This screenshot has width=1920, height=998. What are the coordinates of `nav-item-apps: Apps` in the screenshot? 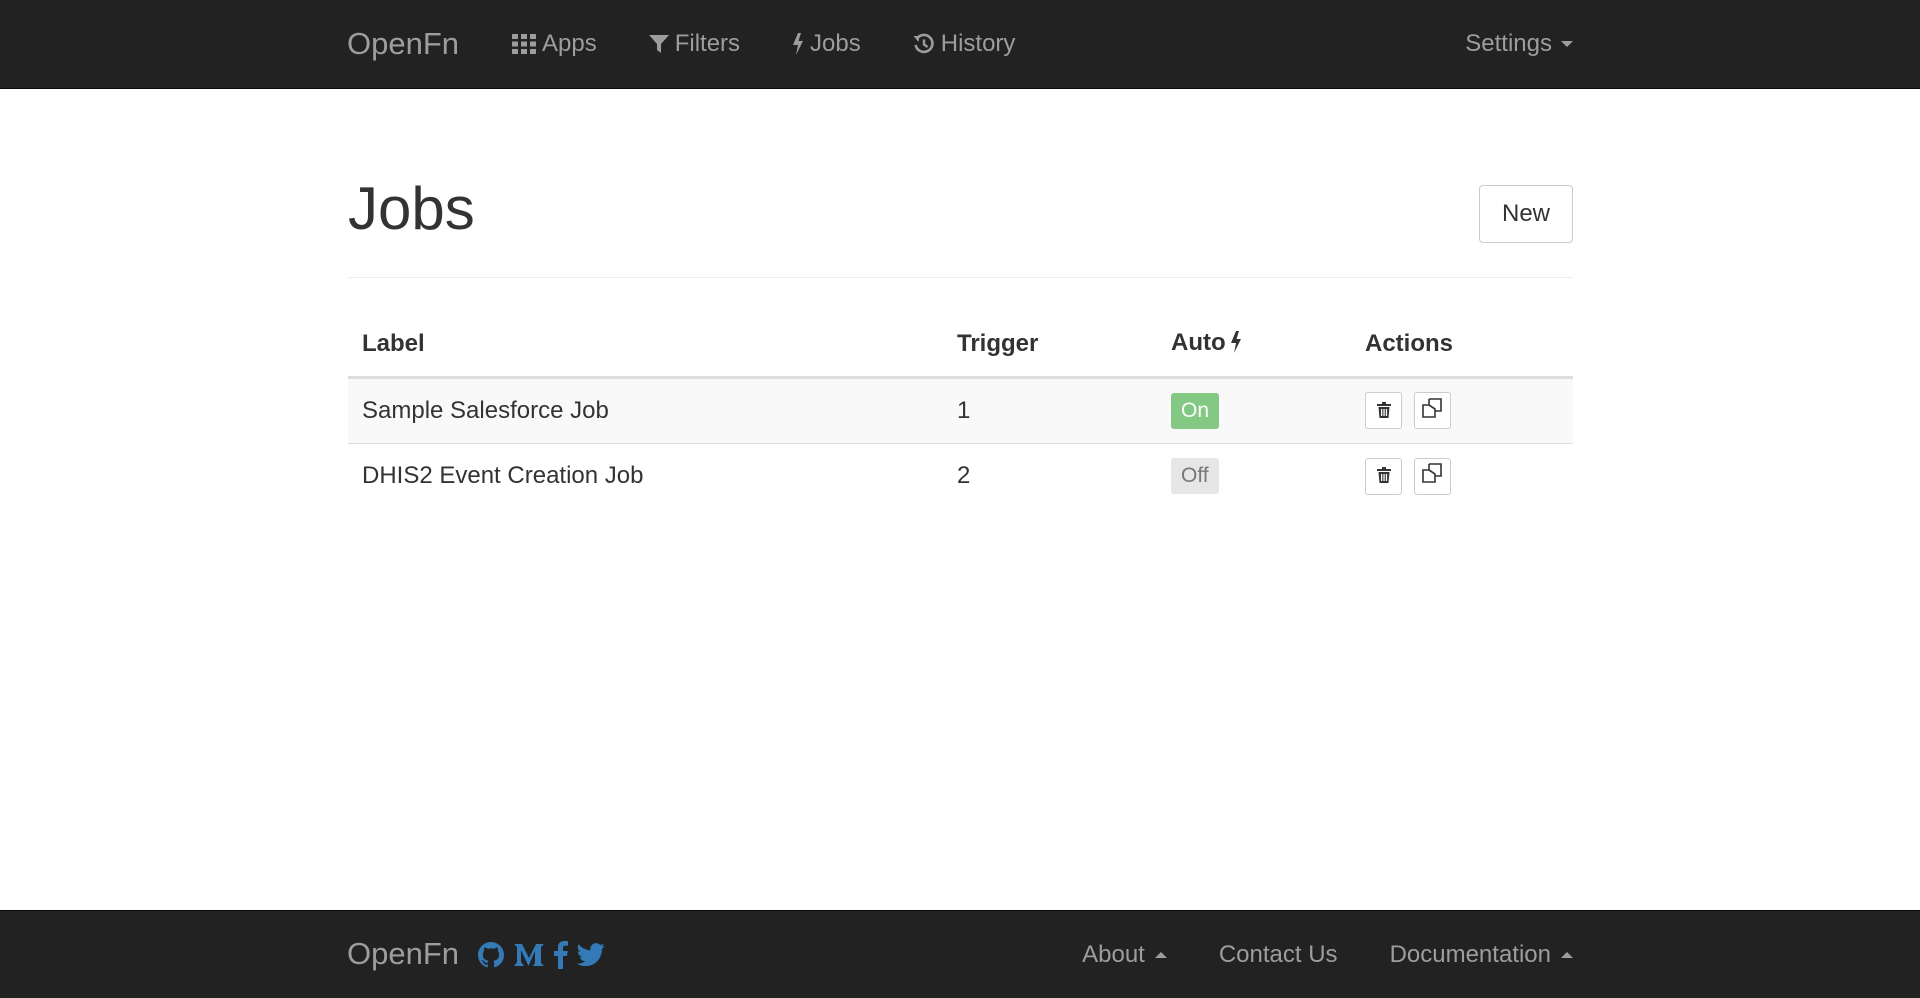 It's located at (567, 44).